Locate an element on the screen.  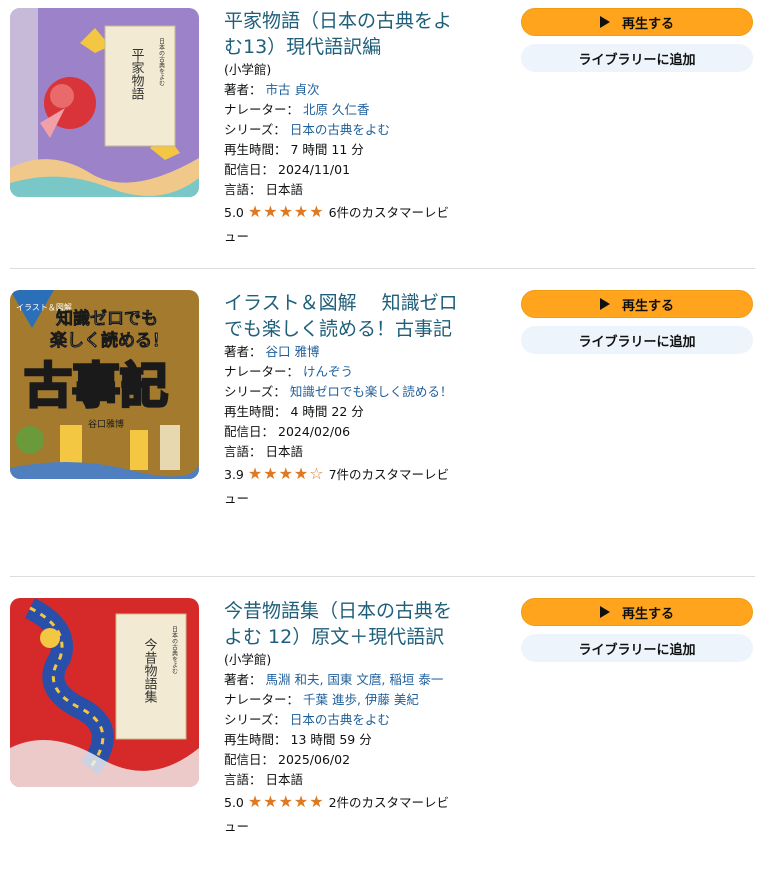
narrator-link: けんぞう is located at coordinates (328, 371).